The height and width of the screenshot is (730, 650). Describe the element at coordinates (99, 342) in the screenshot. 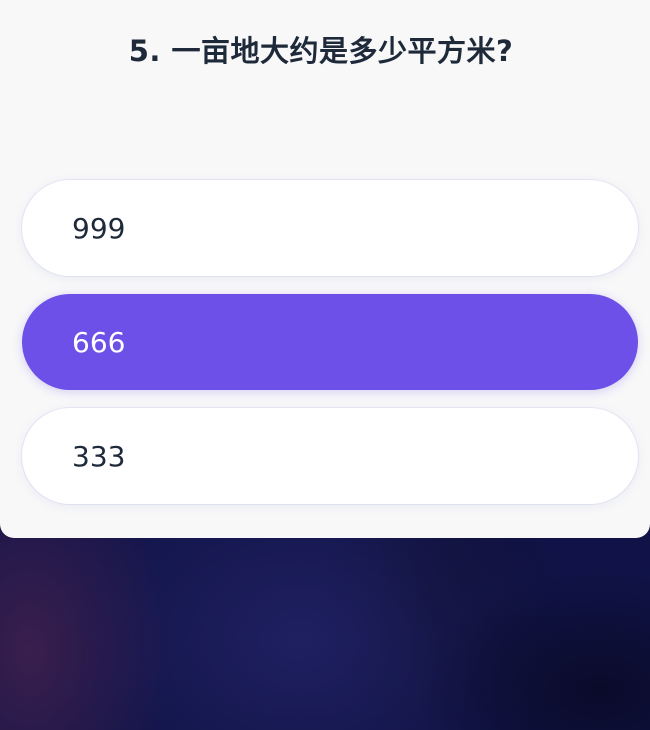

I see `answer-option-label: 666` at that location.